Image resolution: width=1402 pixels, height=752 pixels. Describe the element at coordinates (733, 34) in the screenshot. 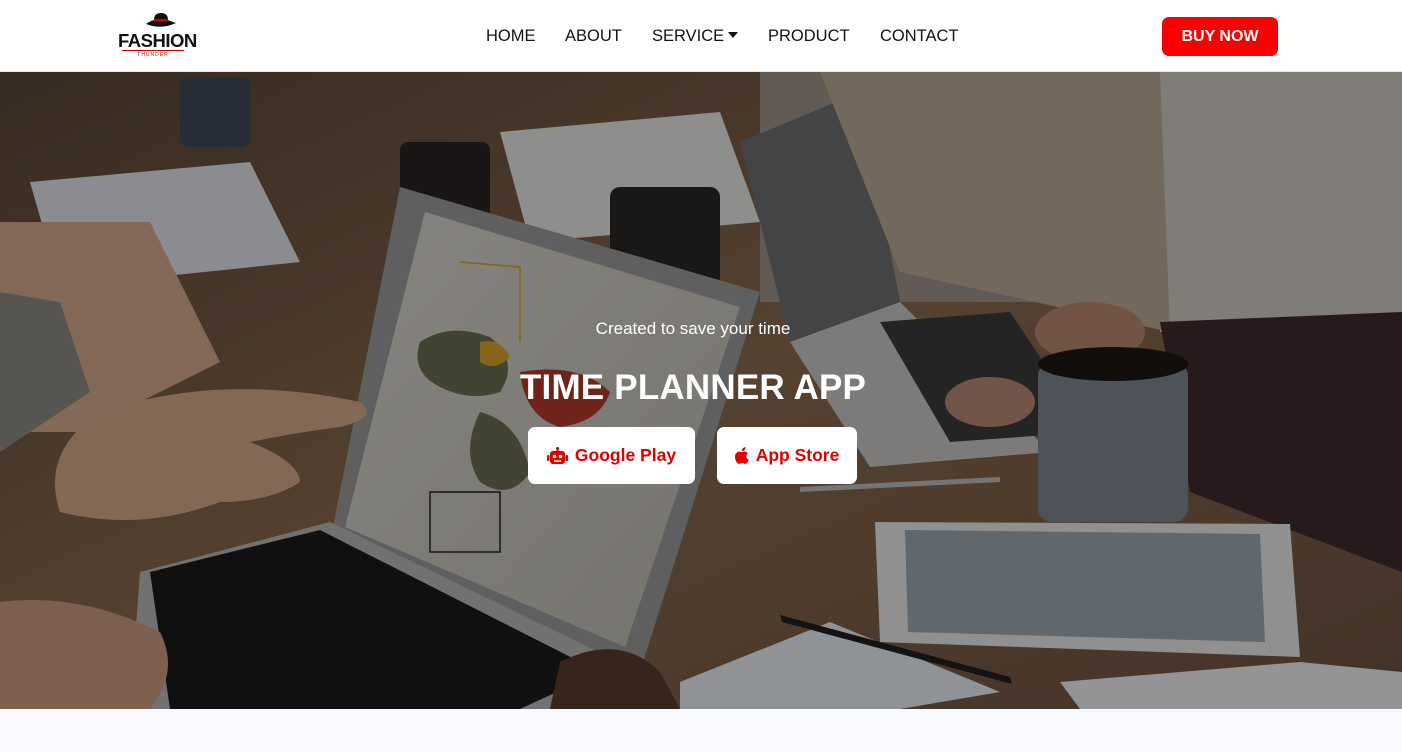

I see `caret-down-icon` at that location.